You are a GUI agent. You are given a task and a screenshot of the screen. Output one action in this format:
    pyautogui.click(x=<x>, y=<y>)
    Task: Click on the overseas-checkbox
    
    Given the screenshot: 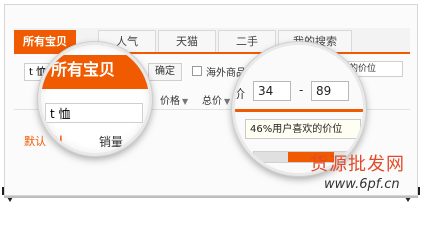 What is the action you would take?
    pyautogui.click(x=197, y=71)
    